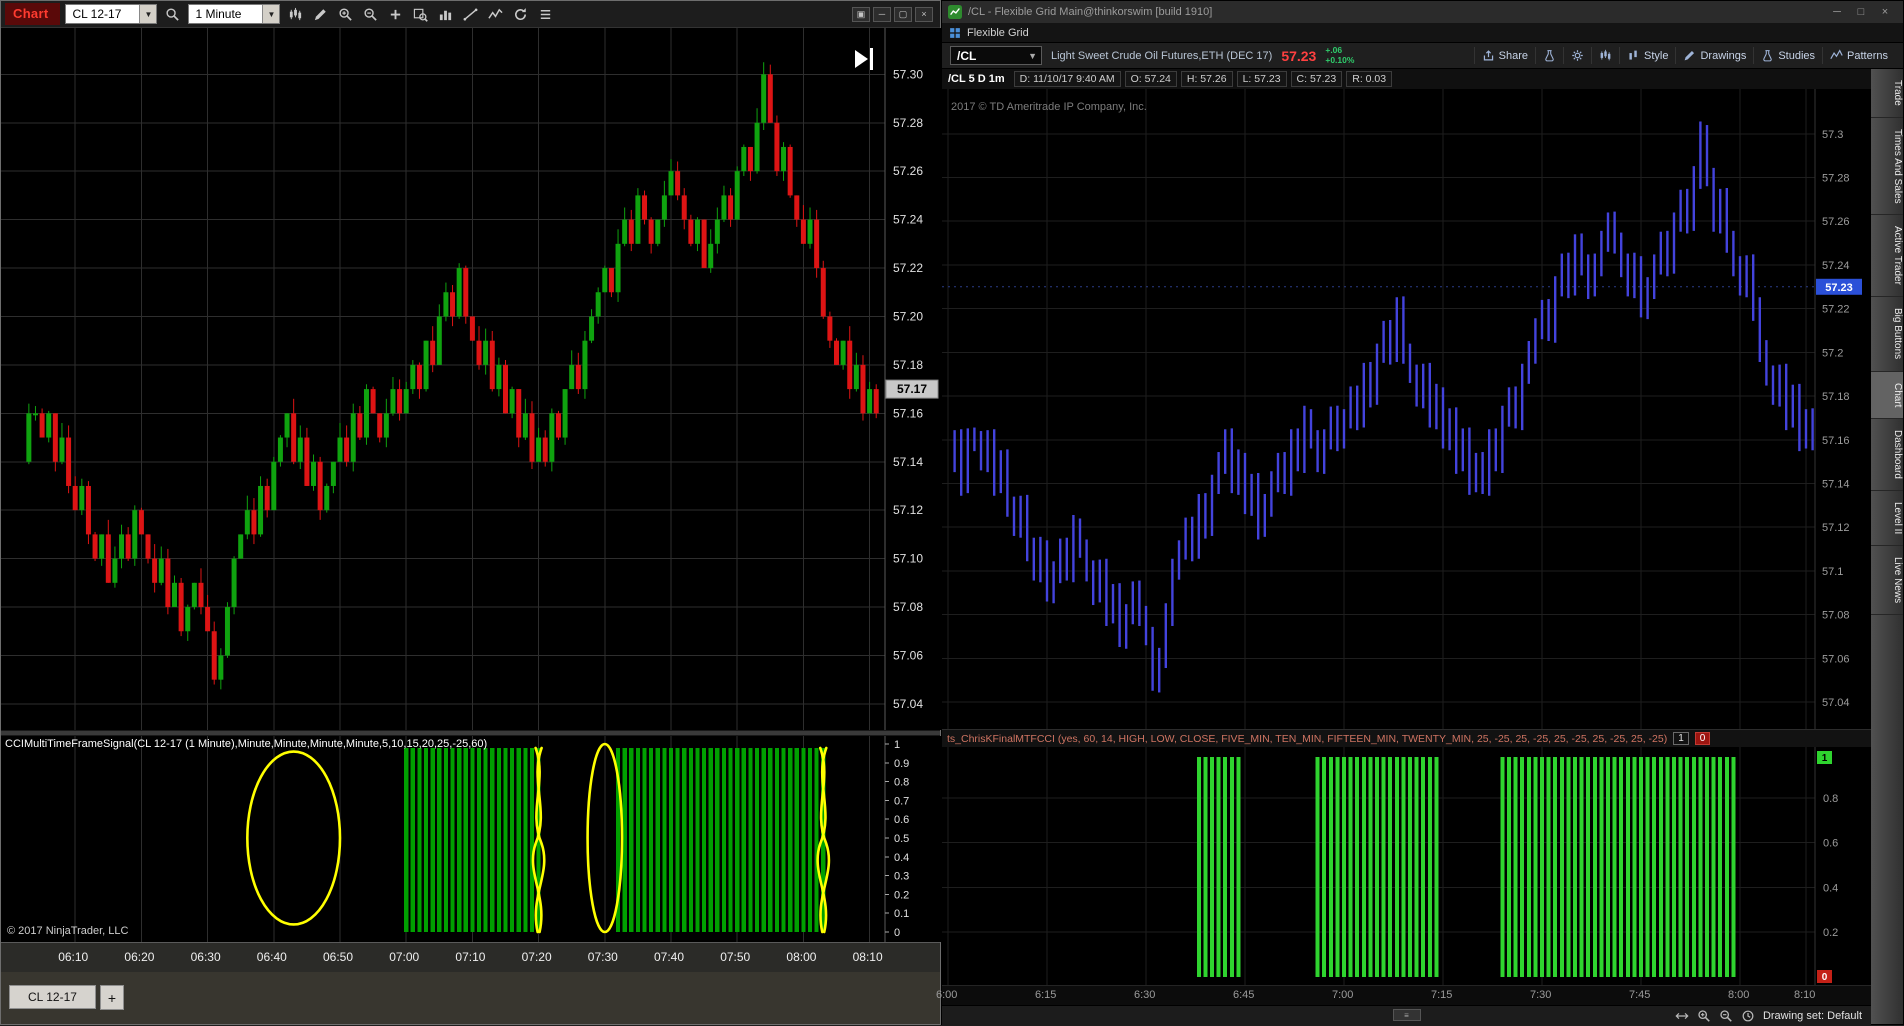 The image size is (1904, 1026). What do you see at coordinates (1887, 93) in the screenshot?
I see `sidebar-item-trade: Trade` at bounding box center [1887, 93].